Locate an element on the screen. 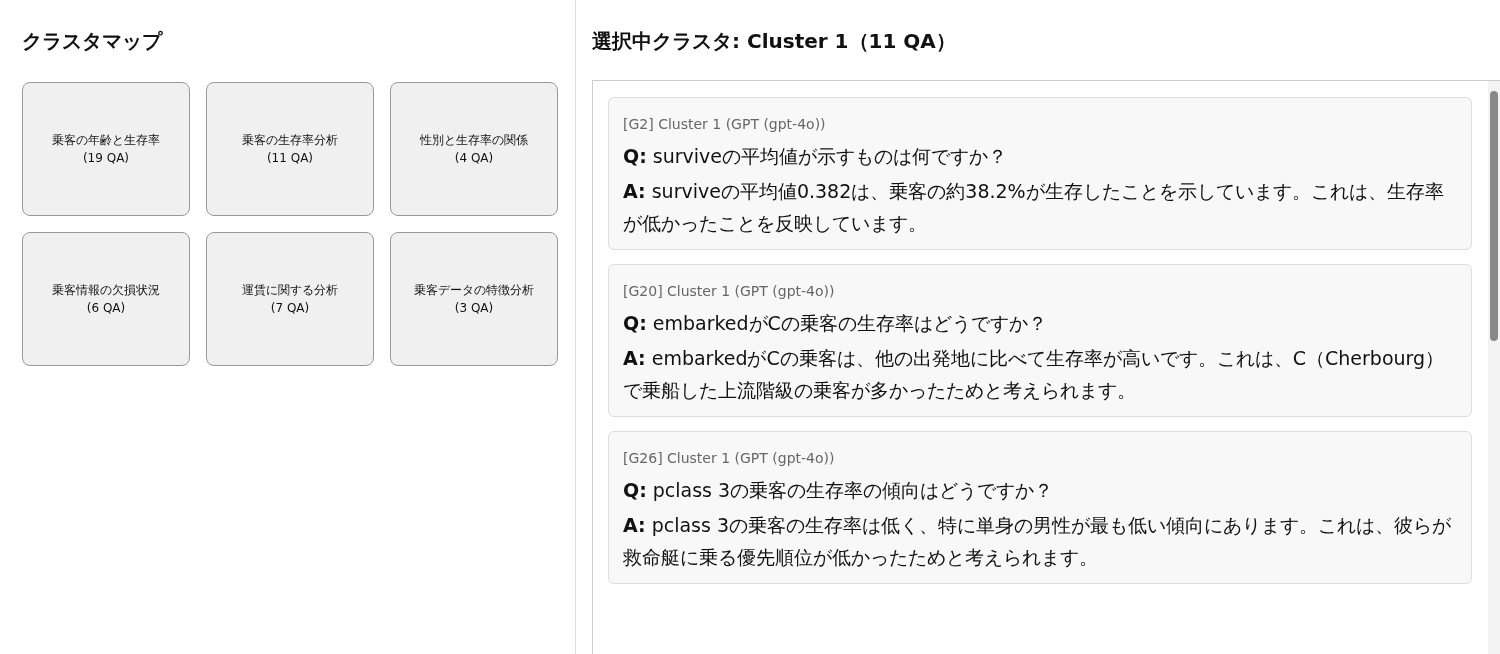  question-text: Q: embarkedがCの乗客の生存率はどうですか？ is located at coordinates (835, 323).